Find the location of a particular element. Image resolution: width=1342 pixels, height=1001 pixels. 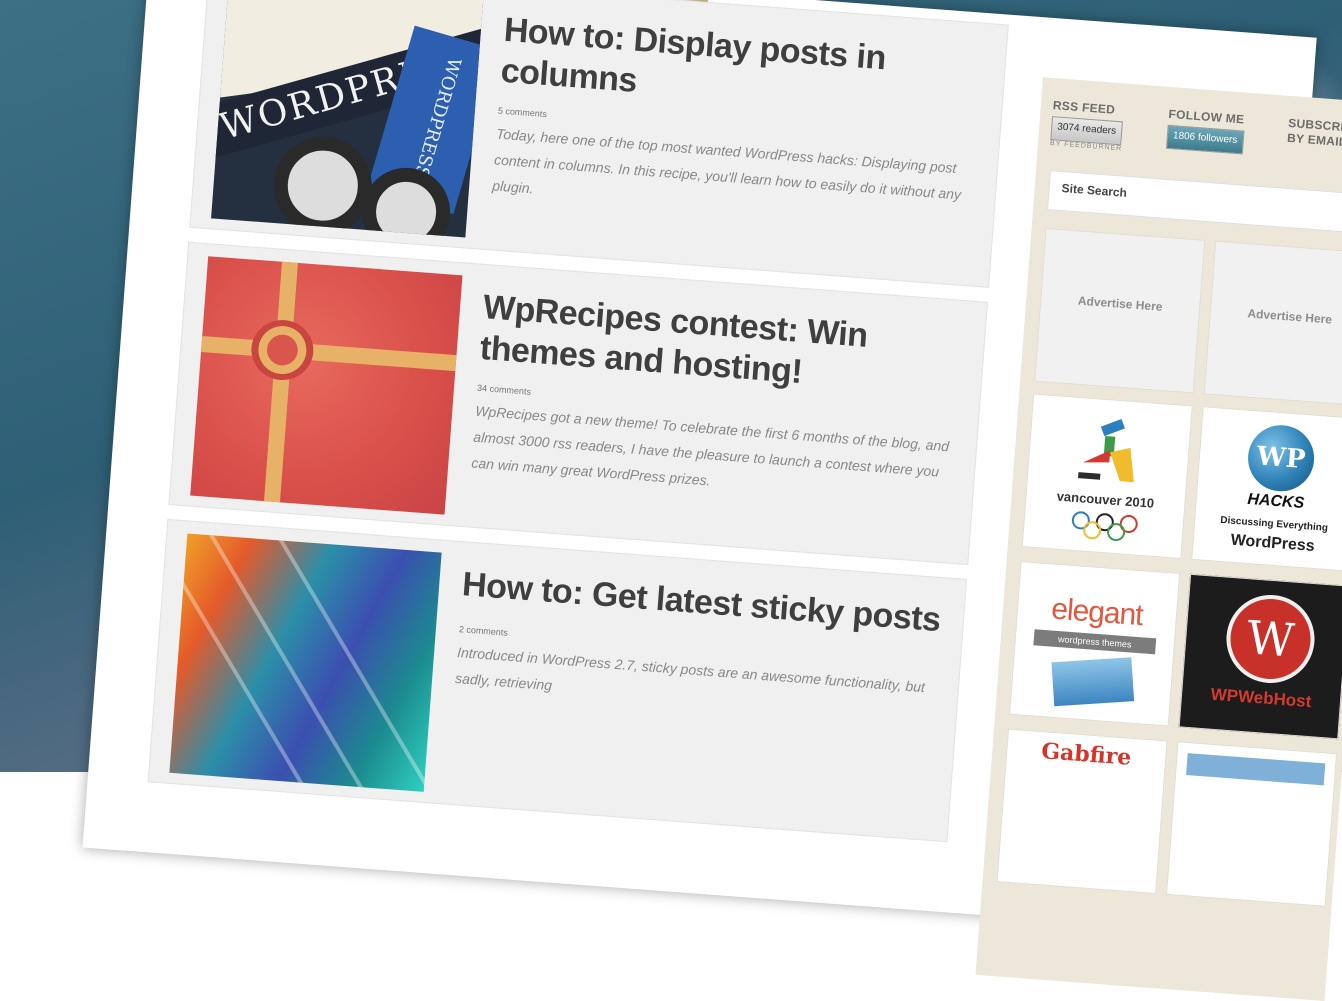

twitter-followers-badge: 1806 followers is located at coordinates (1205, 139).